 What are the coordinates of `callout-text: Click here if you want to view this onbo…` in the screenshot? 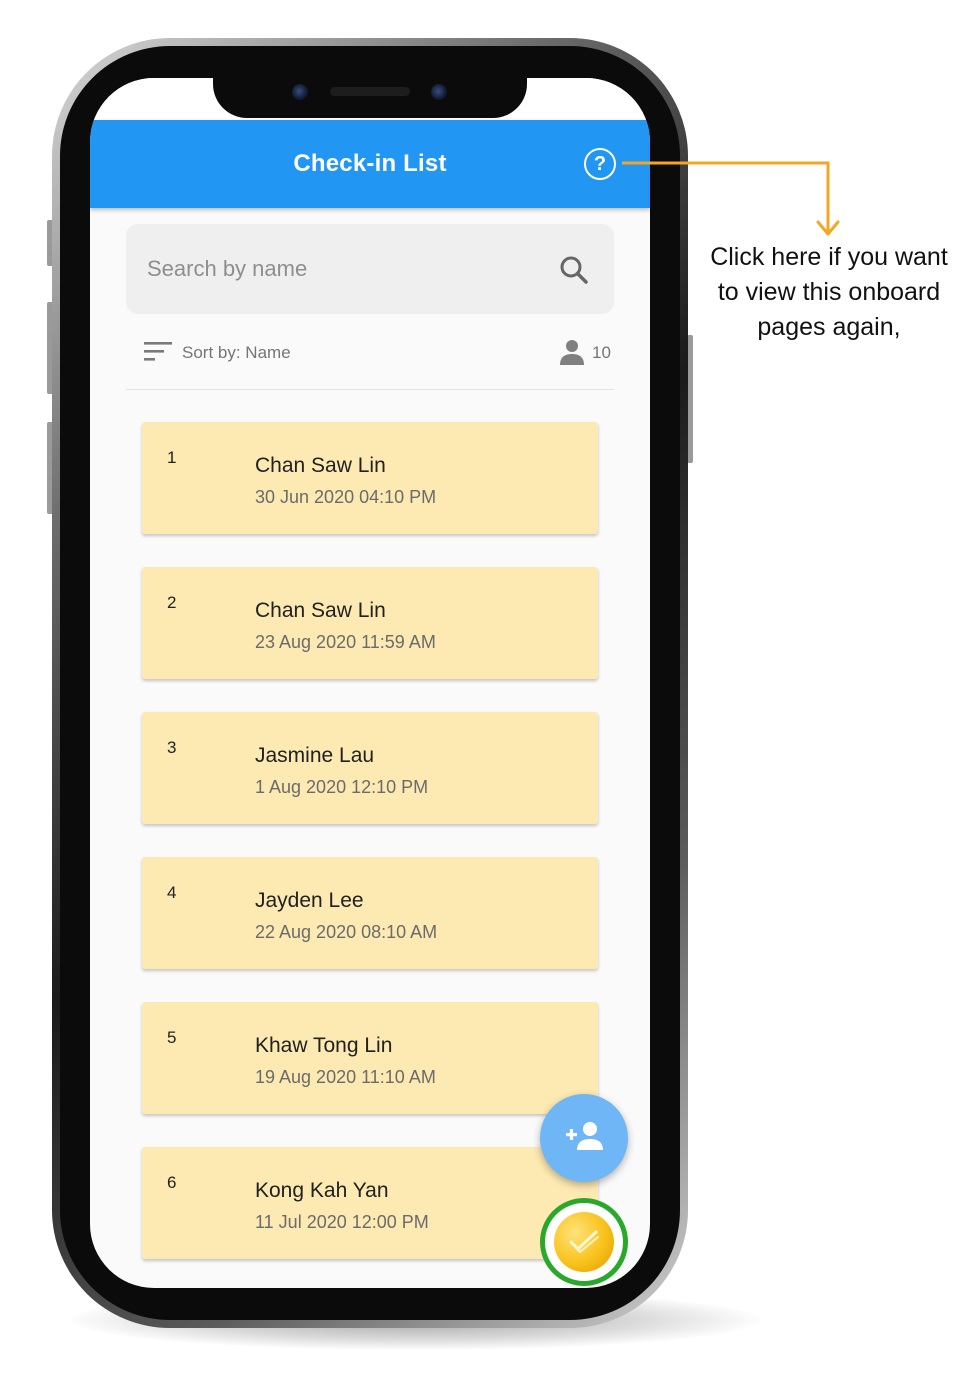 It's located at (829, 292).